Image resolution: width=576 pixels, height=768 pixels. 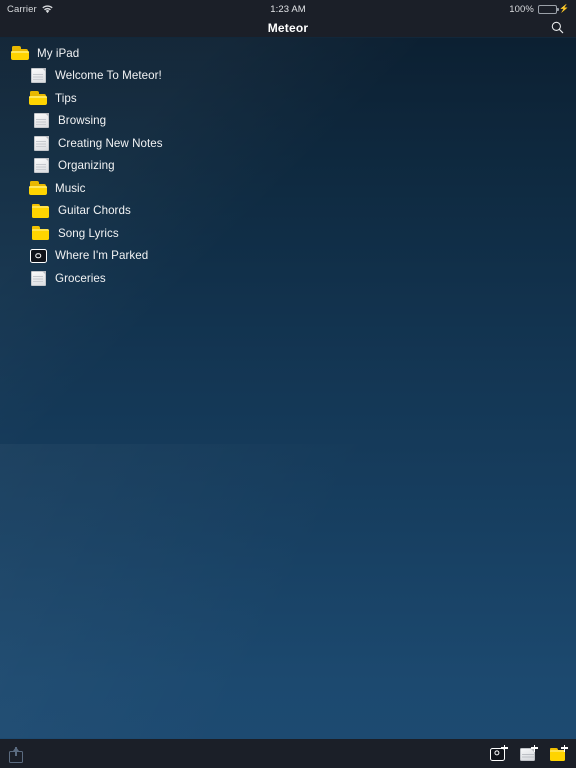 I want to click on note-plus-icon, so click(x=529, y=752).